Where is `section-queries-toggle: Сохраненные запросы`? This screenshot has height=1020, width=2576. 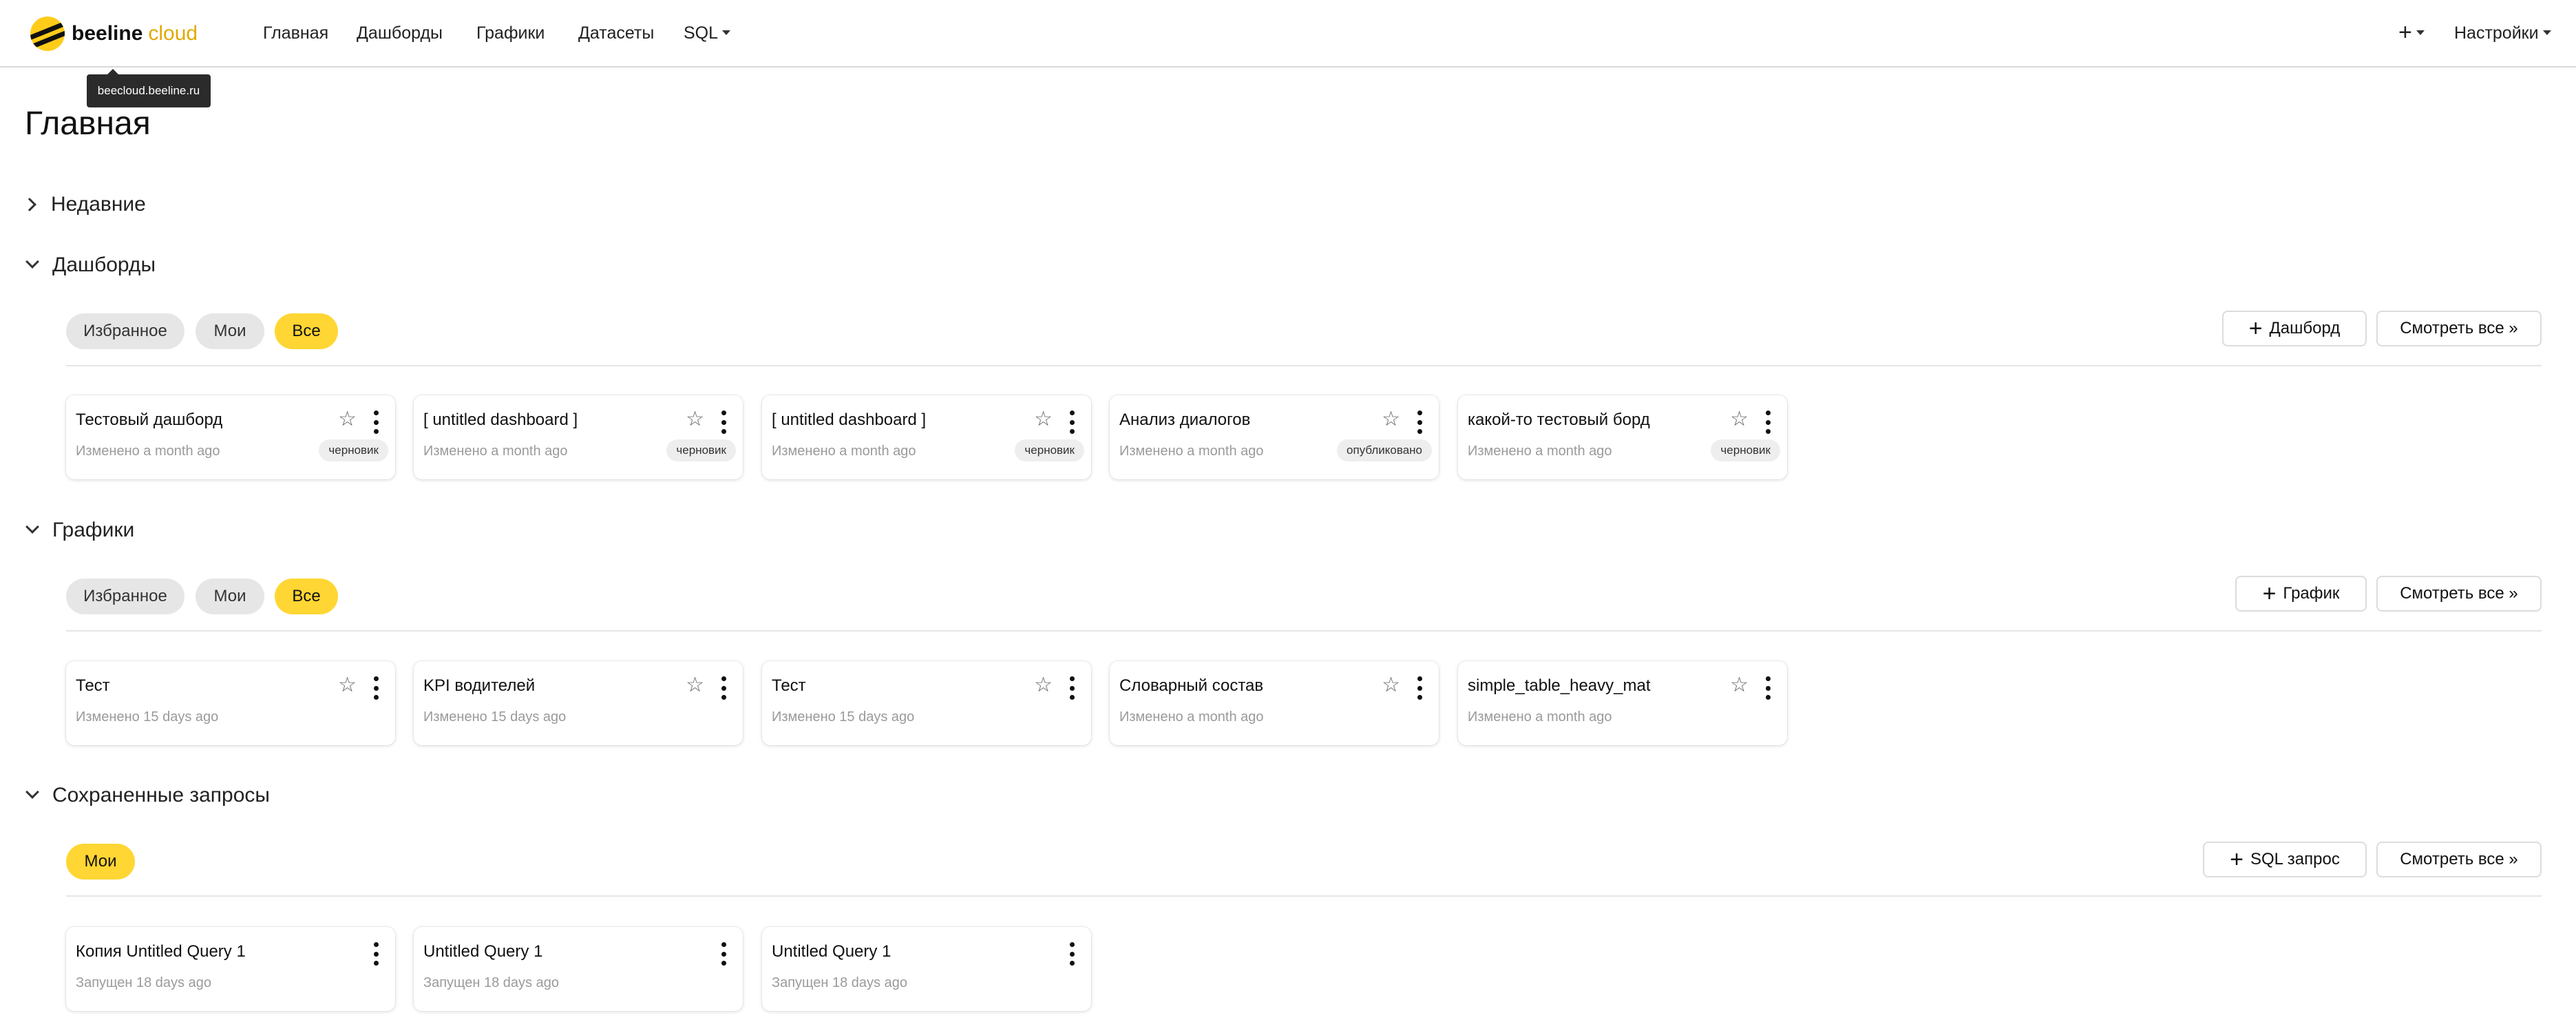 section-queries-toggle: Сохраненные запросы is located at coordinates (148, 795).